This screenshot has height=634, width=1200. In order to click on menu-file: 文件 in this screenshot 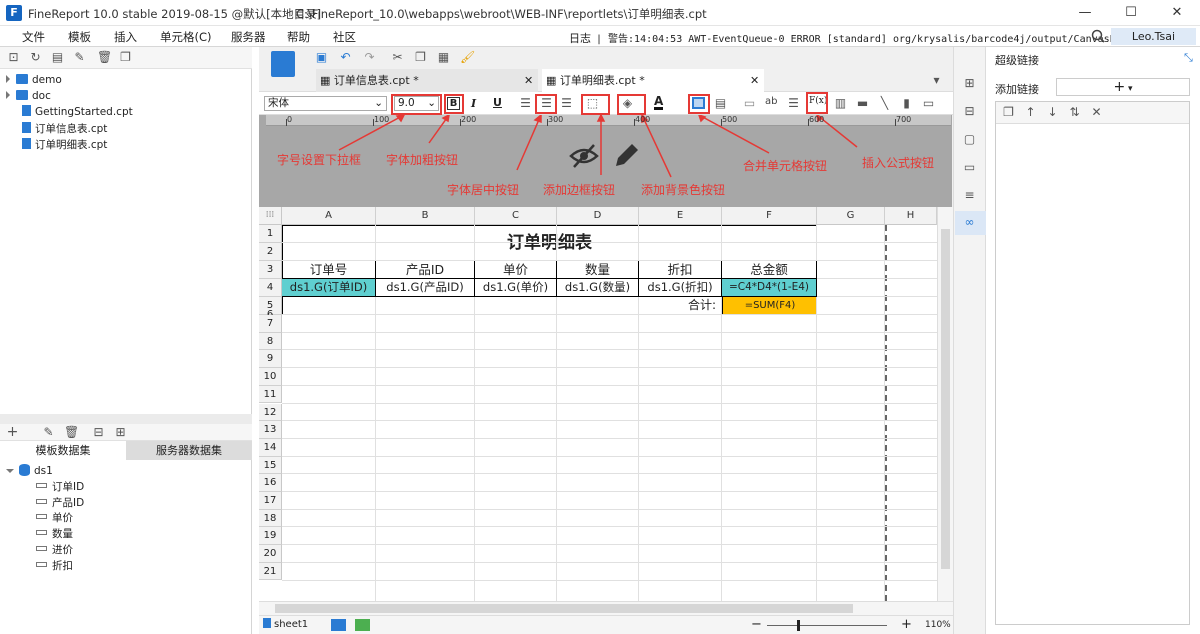, I will do `click(33, 37)`.